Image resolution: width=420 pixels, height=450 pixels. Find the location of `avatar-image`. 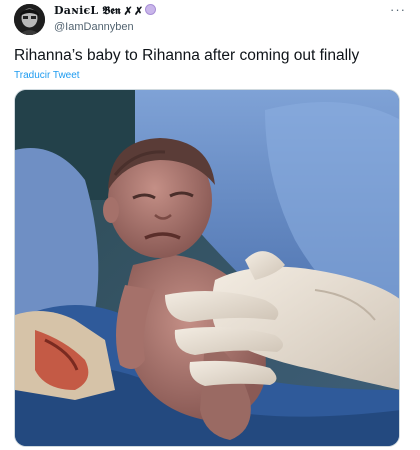

avatar-image is located at coordinates (29, 19).